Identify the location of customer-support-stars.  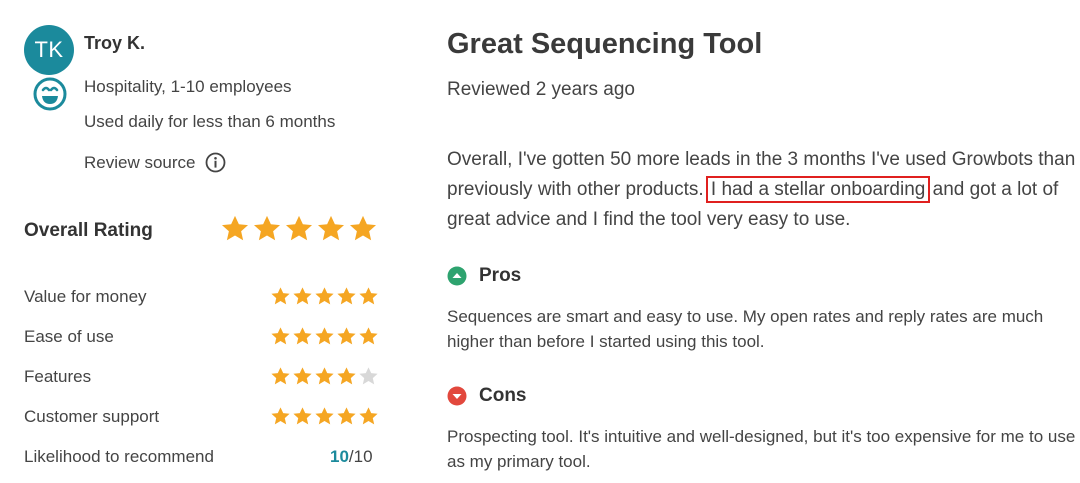
(324, 416).